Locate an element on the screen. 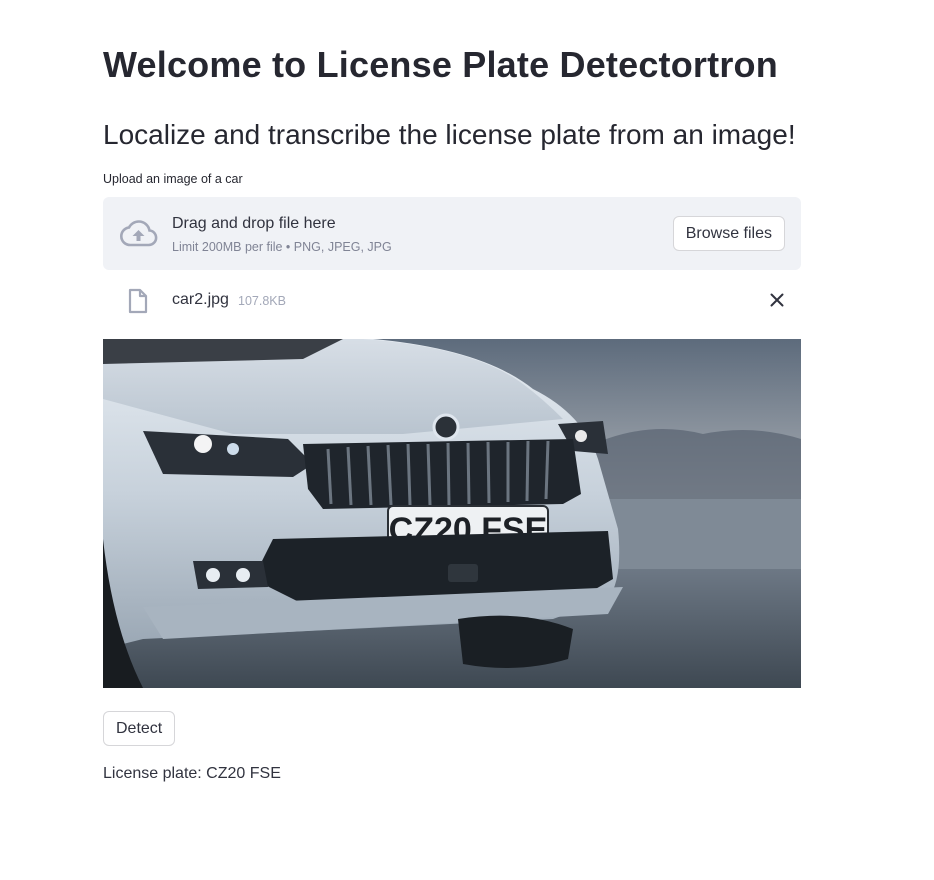 This screenshot has height=880, width=934. uploaded-file-name: car2.jpg is located at coordinates (200, 299).